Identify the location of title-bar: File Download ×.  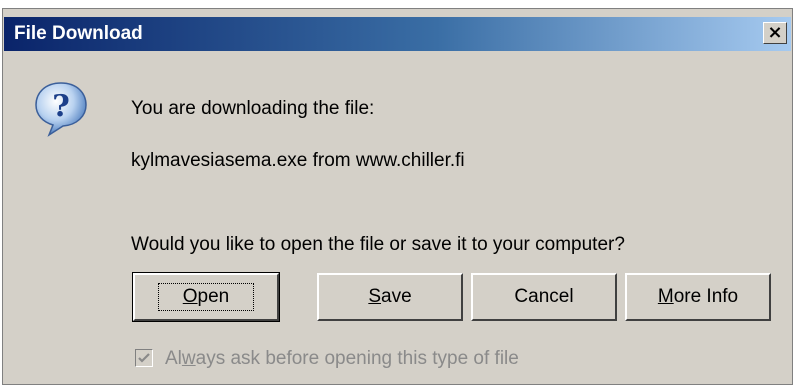
(397, 34).